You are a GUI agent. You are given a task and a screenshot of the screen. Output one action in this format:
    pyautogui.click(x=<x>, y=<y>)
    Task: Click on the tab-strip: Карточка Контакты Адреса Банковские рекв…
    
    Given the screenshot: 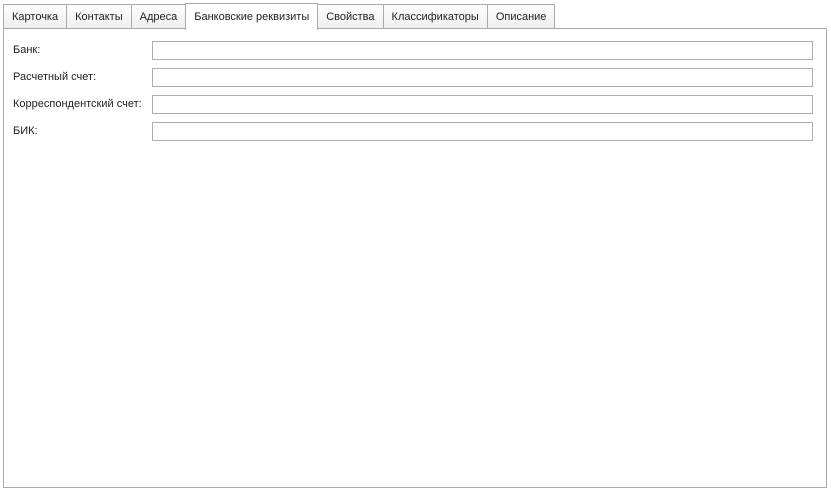 What is the action you would take?
    pyautogui.click(x=279, y=16)
    